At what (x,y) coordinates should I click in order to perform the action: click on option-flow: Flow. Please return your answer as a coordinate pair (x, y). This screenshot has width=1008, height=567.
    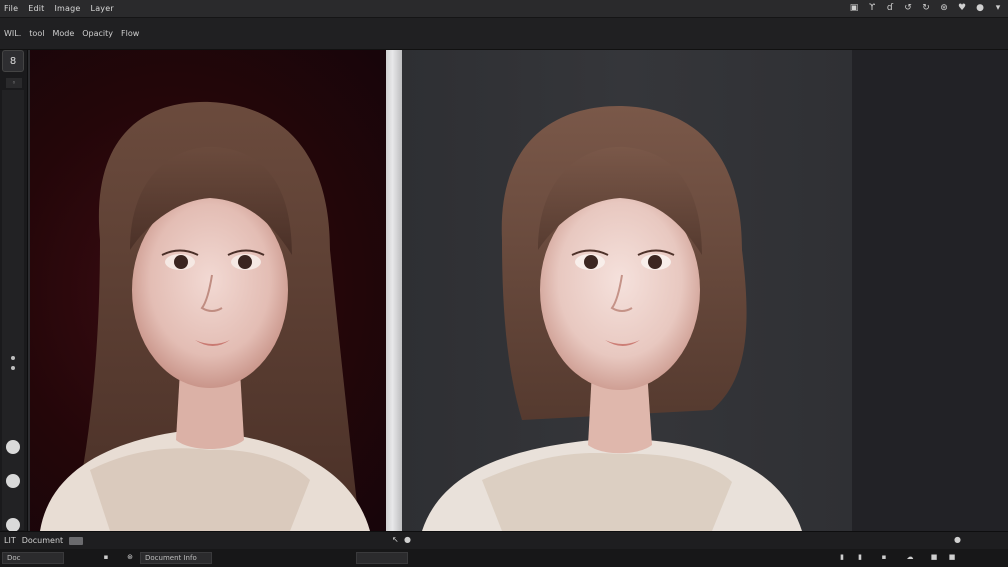
    Looking at the image, I should click on (130, 33).